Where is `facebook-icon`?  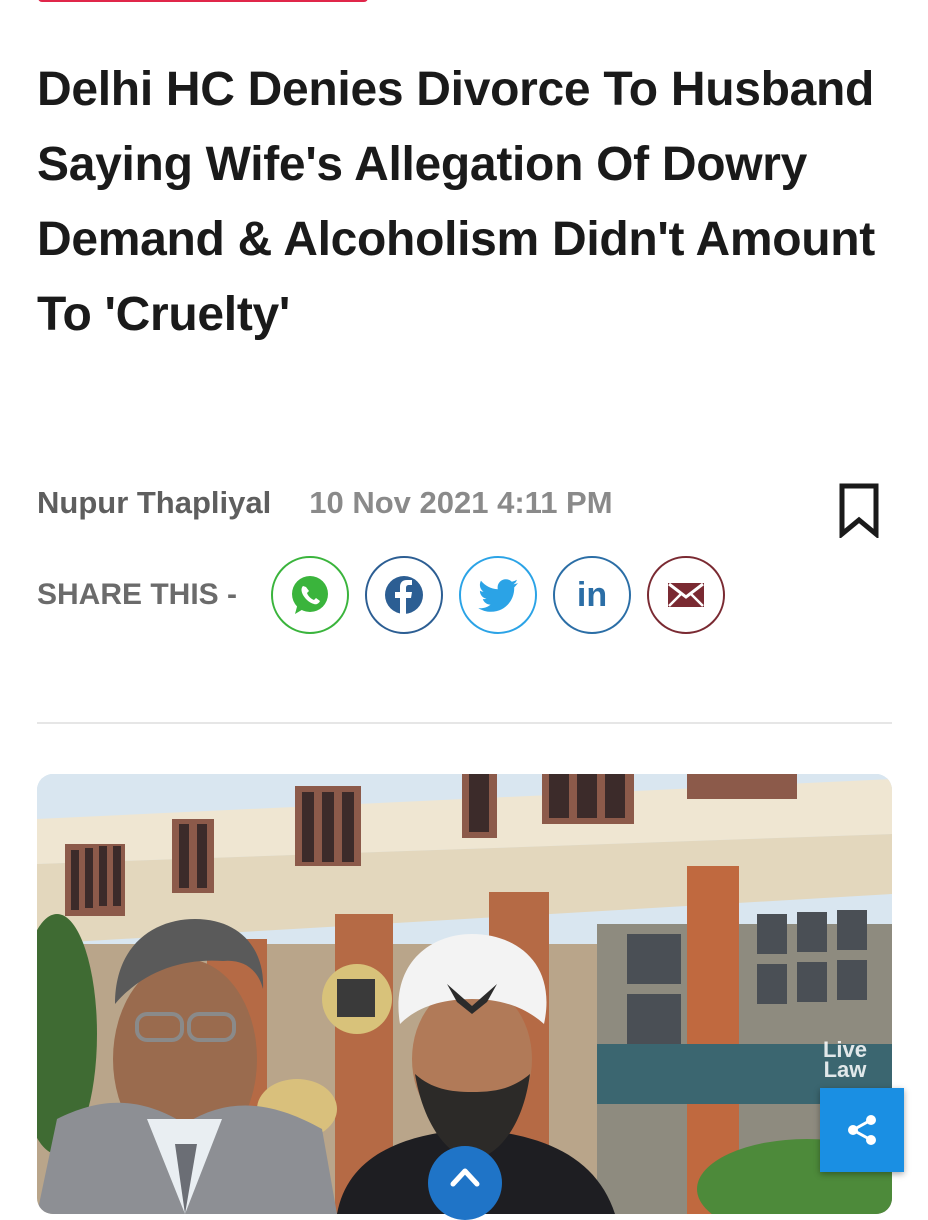 facebook-icon is located at coordinates (404, 595).